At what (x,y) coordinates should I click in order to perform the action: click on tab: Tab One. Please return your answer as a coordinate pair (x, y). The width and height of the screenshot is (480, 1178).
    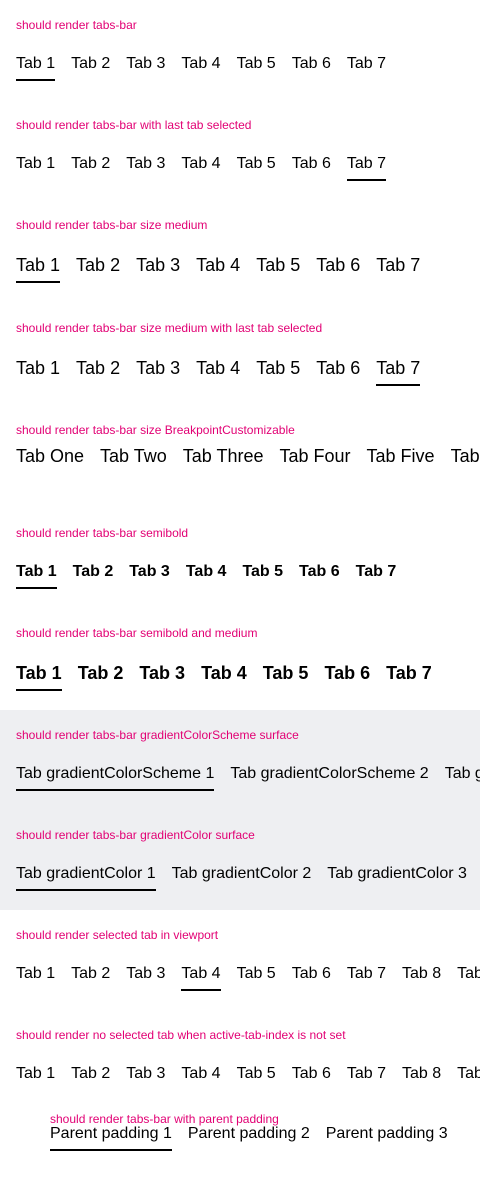
    Looking at the image, I should click on (50, 456).